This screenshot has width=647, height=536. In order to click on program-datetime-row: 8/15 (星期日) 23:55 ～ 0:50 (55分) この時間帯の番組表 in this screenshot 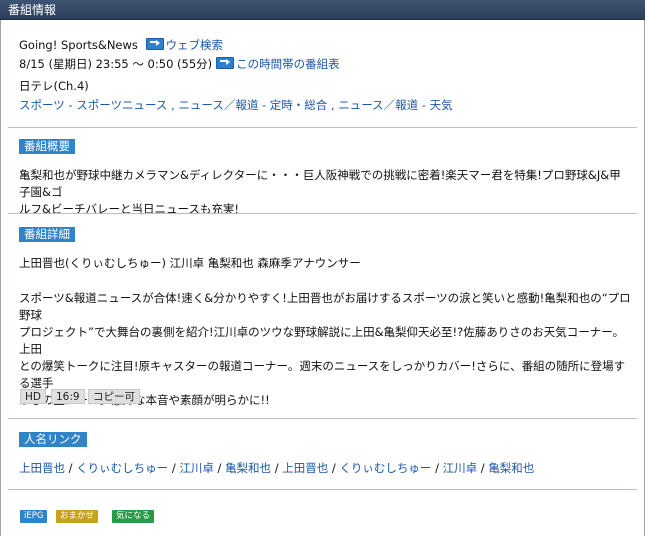, I will do `click(179, 64)`.